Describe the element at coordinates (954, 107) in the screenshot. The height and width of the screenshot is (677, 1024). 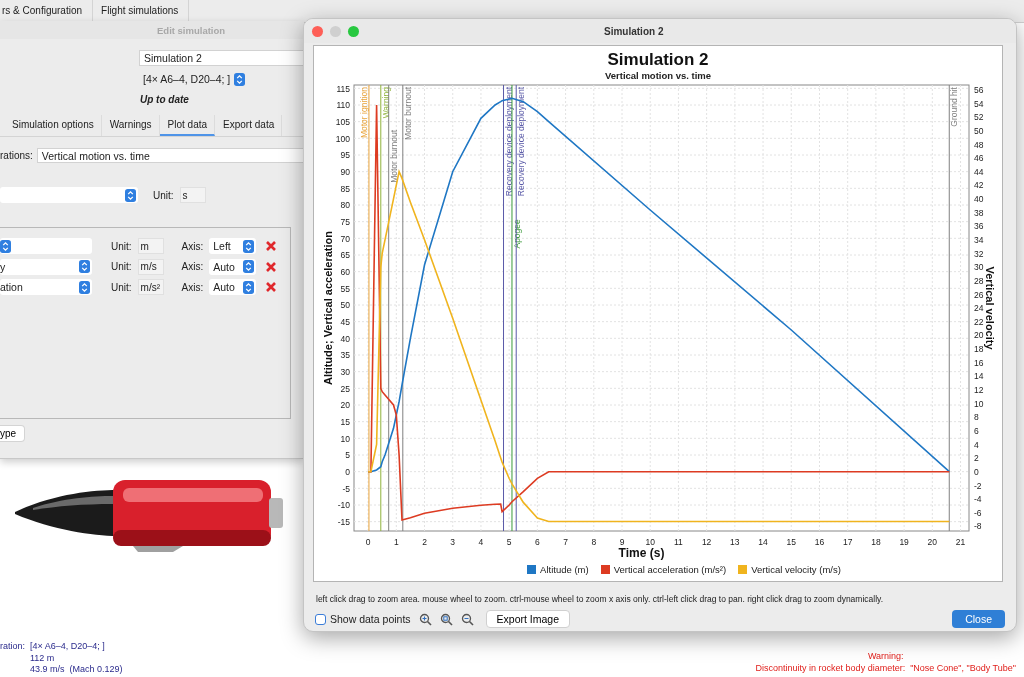
I see `event-label: Ground hit` at that location.